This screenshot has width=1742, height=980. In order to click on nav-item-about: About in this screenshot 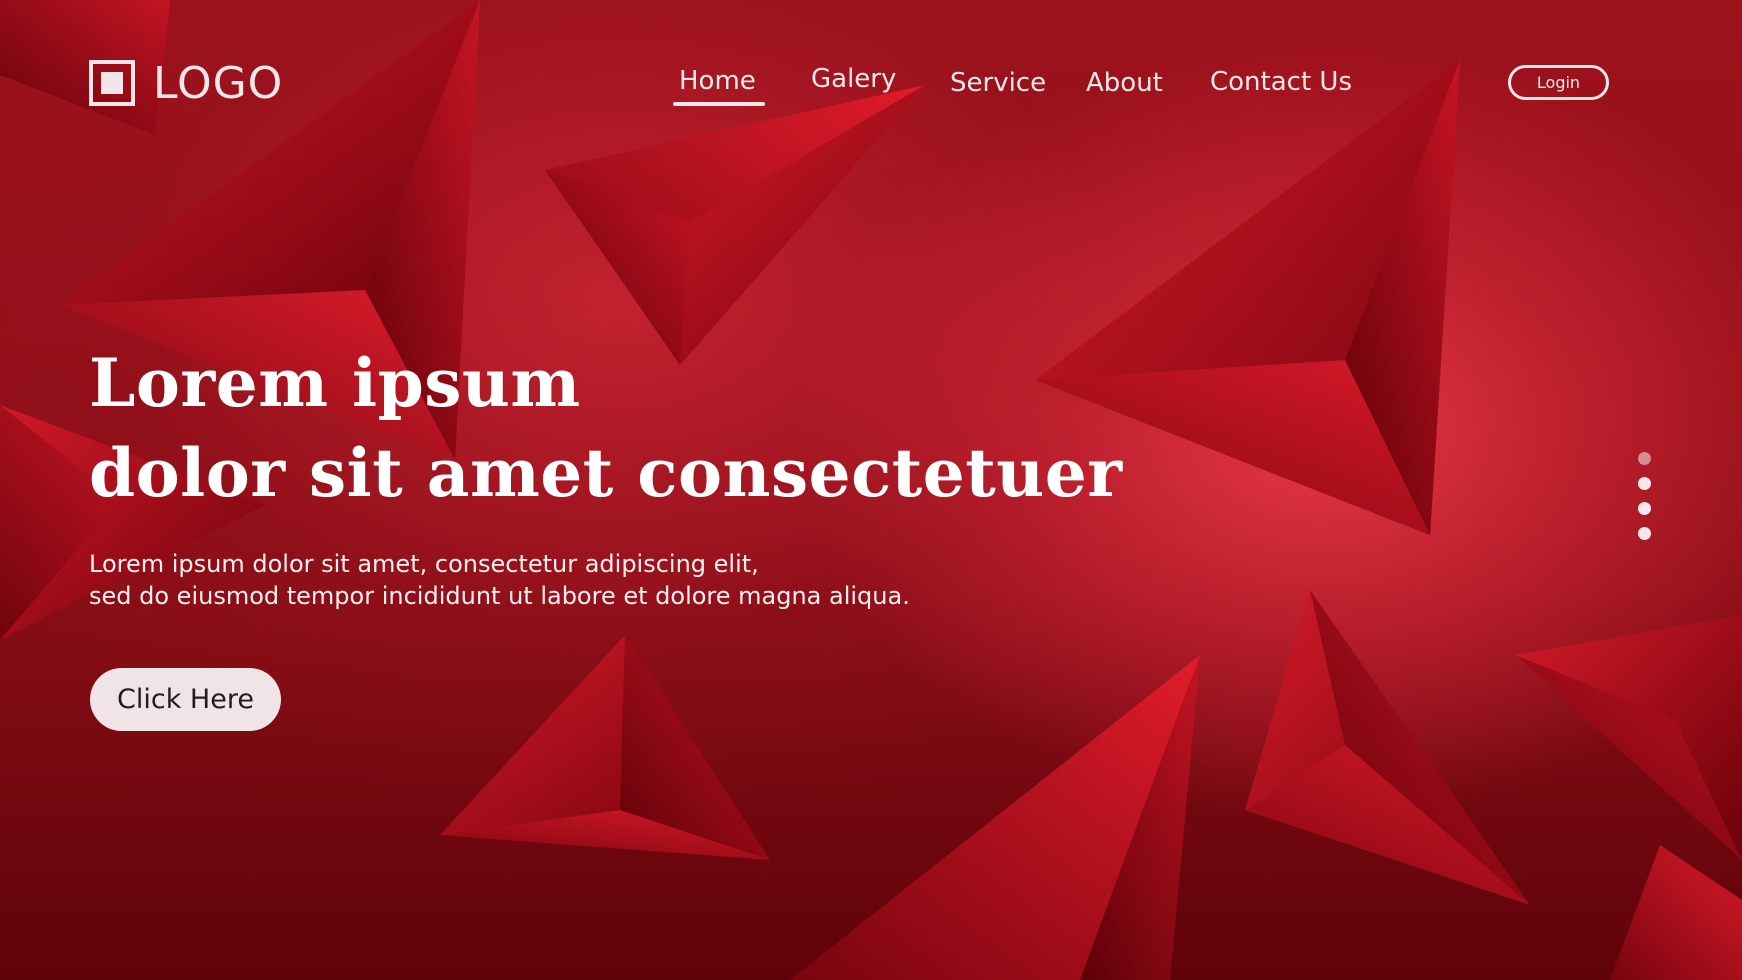, I will do `click(1124, 83)`.